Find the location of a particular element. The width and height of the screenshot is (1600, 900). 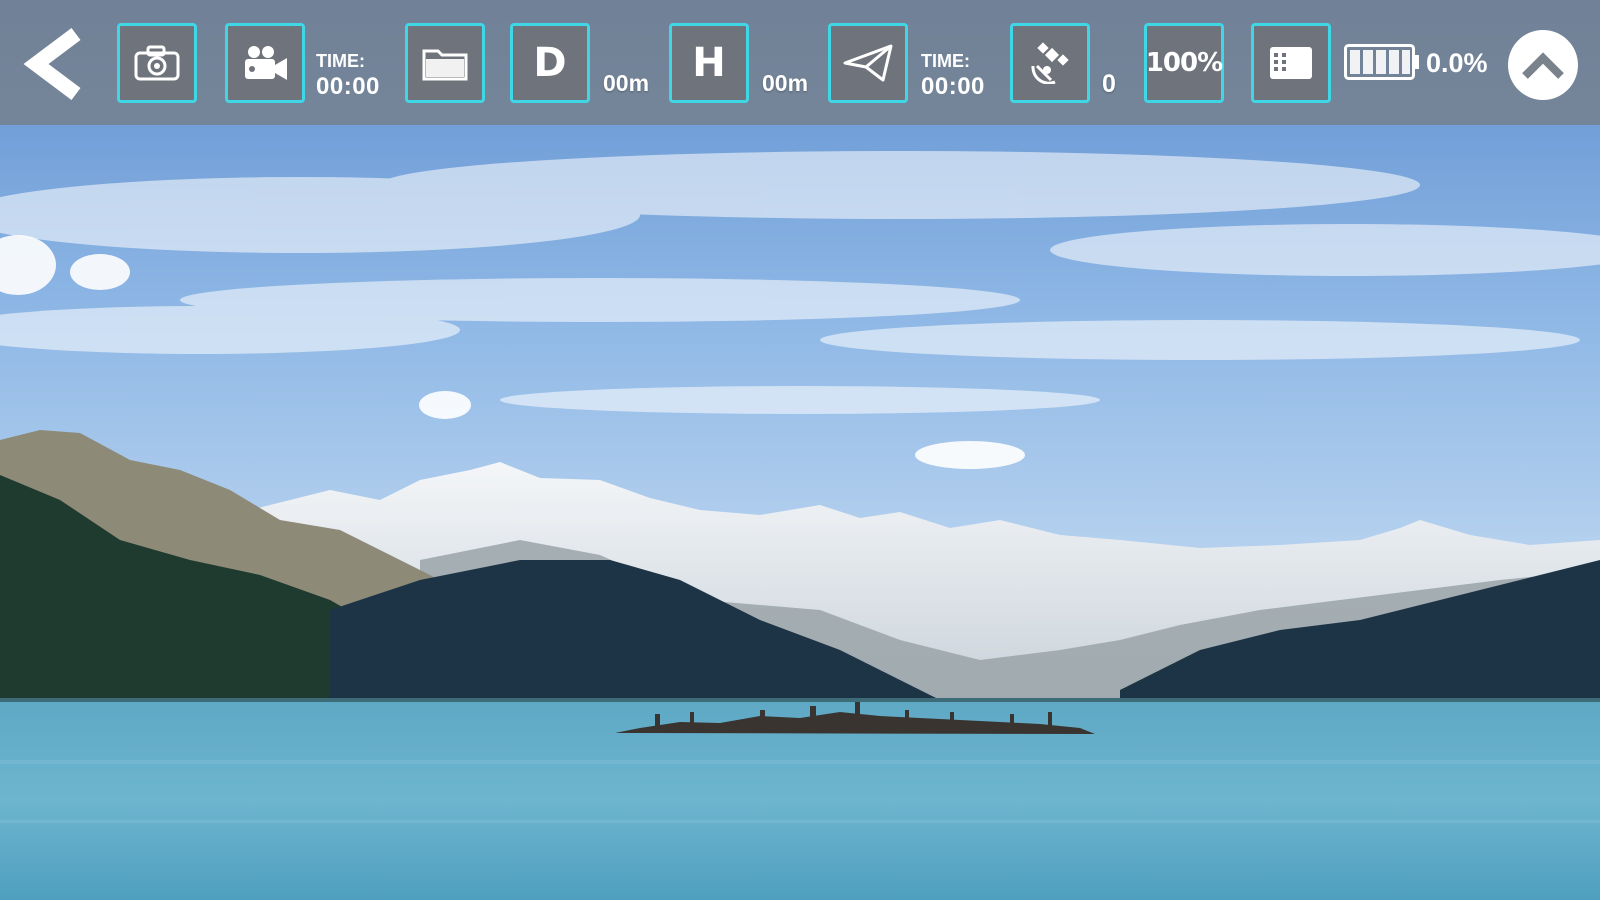

height-value: 00m is located at coordinates (785, 83).